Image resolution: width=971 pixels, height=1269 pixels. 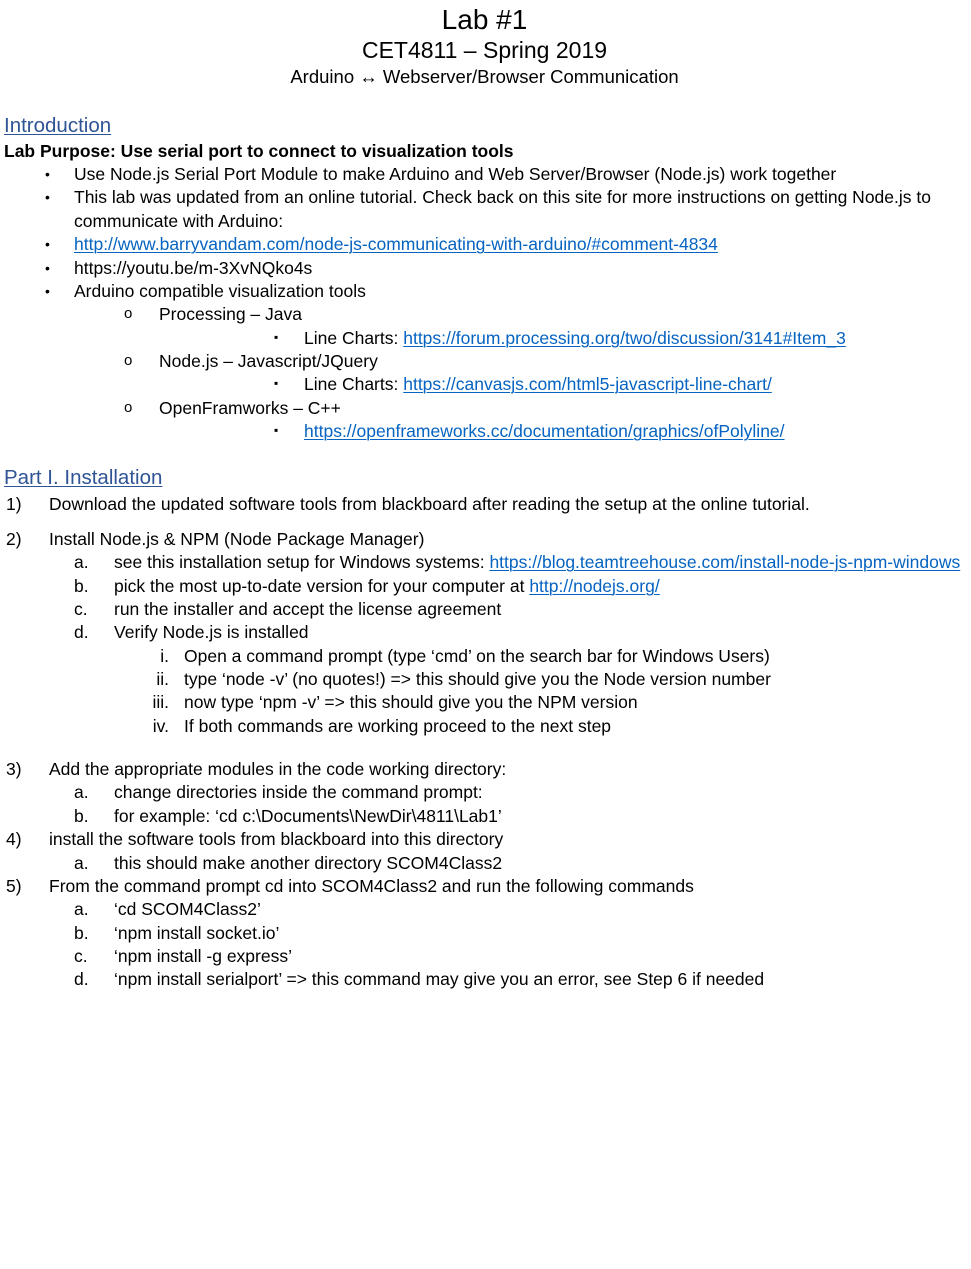 I want to click on list-item: a. ‘cd SCOM4Class2’, so click(x=484, y=909).